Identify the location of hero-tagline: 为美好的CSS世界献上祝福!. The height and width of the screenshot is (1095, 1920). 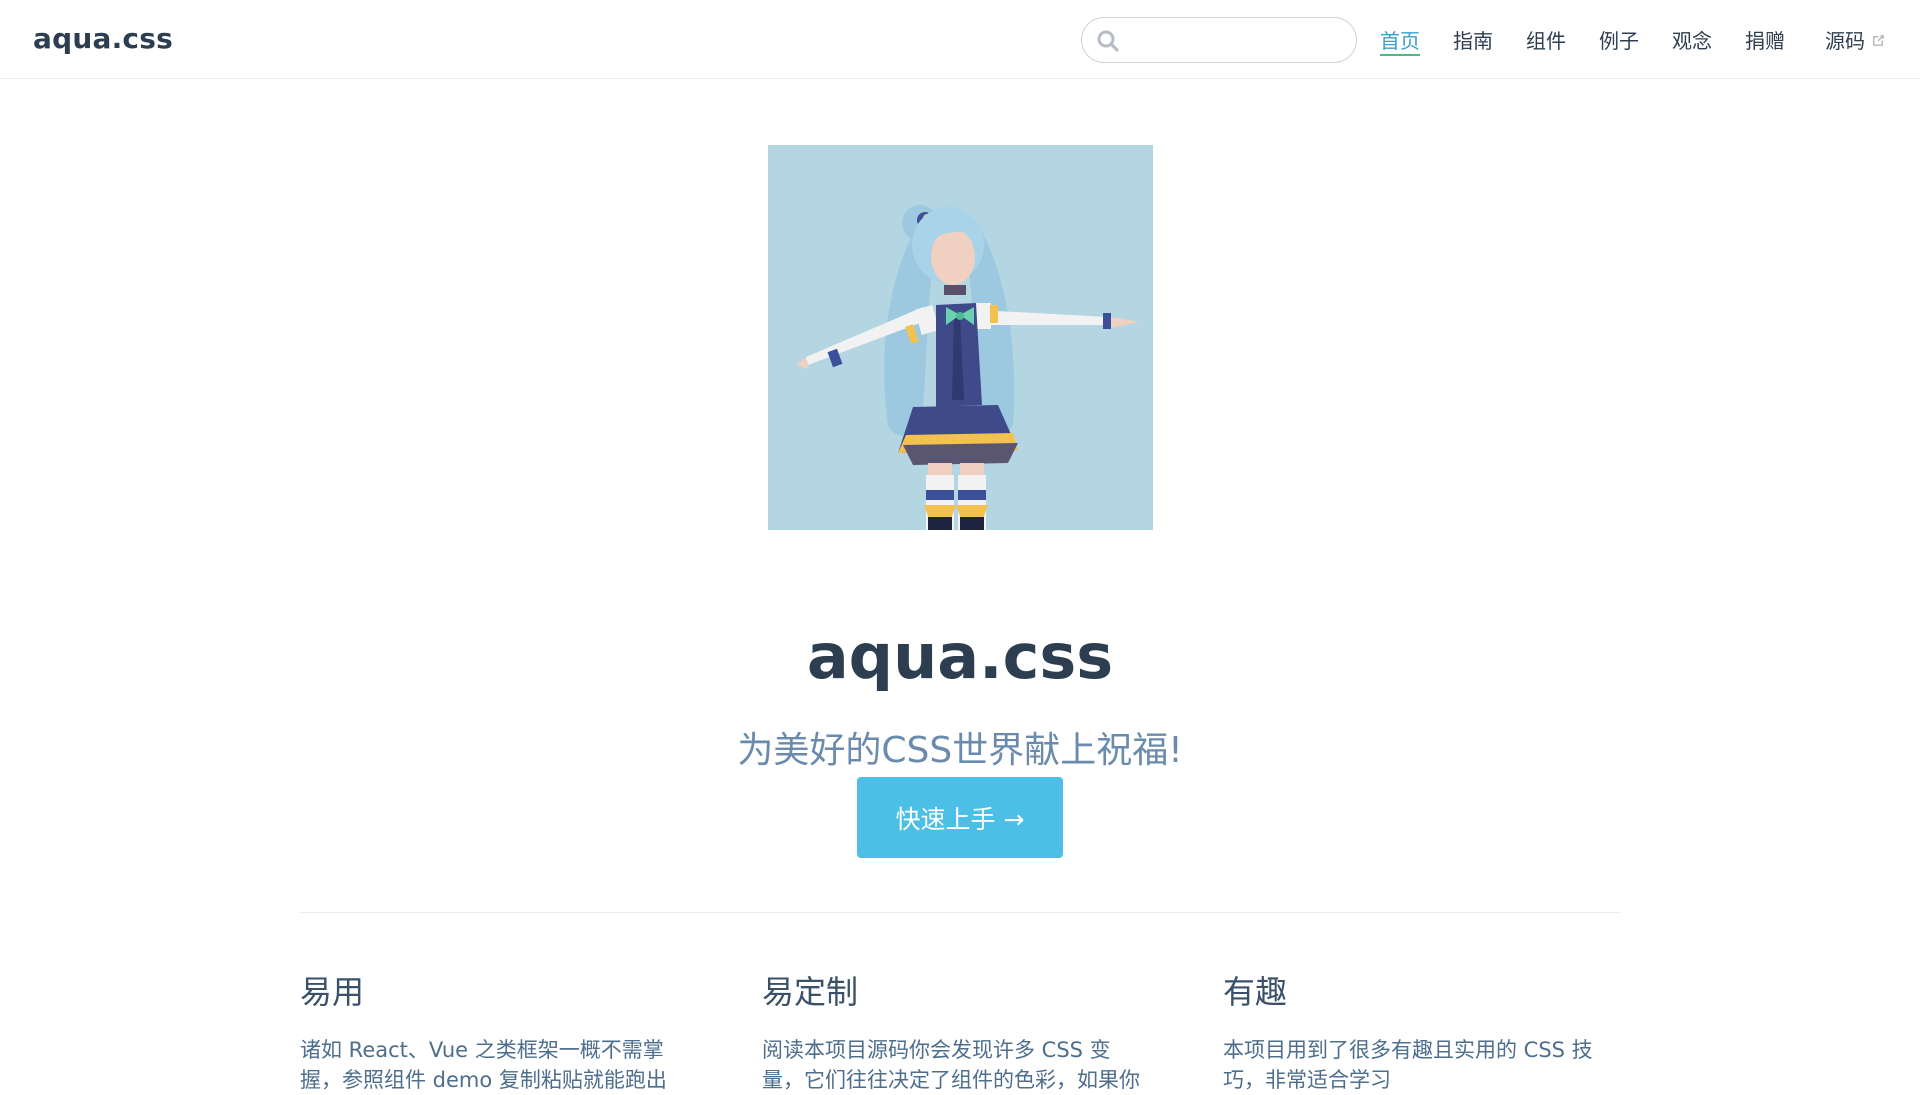
(960, 750).